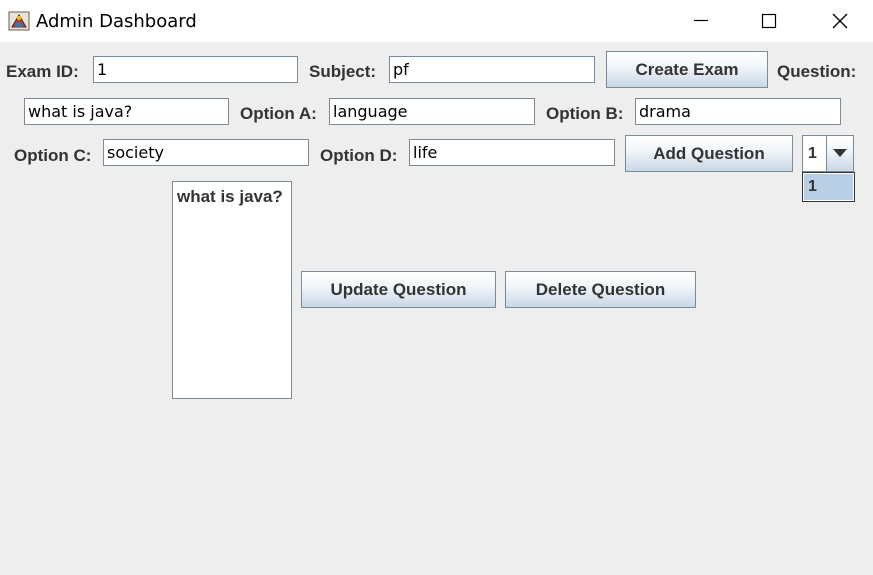 The image size is (873, 575). What do you see at coordinates (53, 155) in the screenshot?
I see `option-c-label: Option C:` at bounding box center [53, 155].